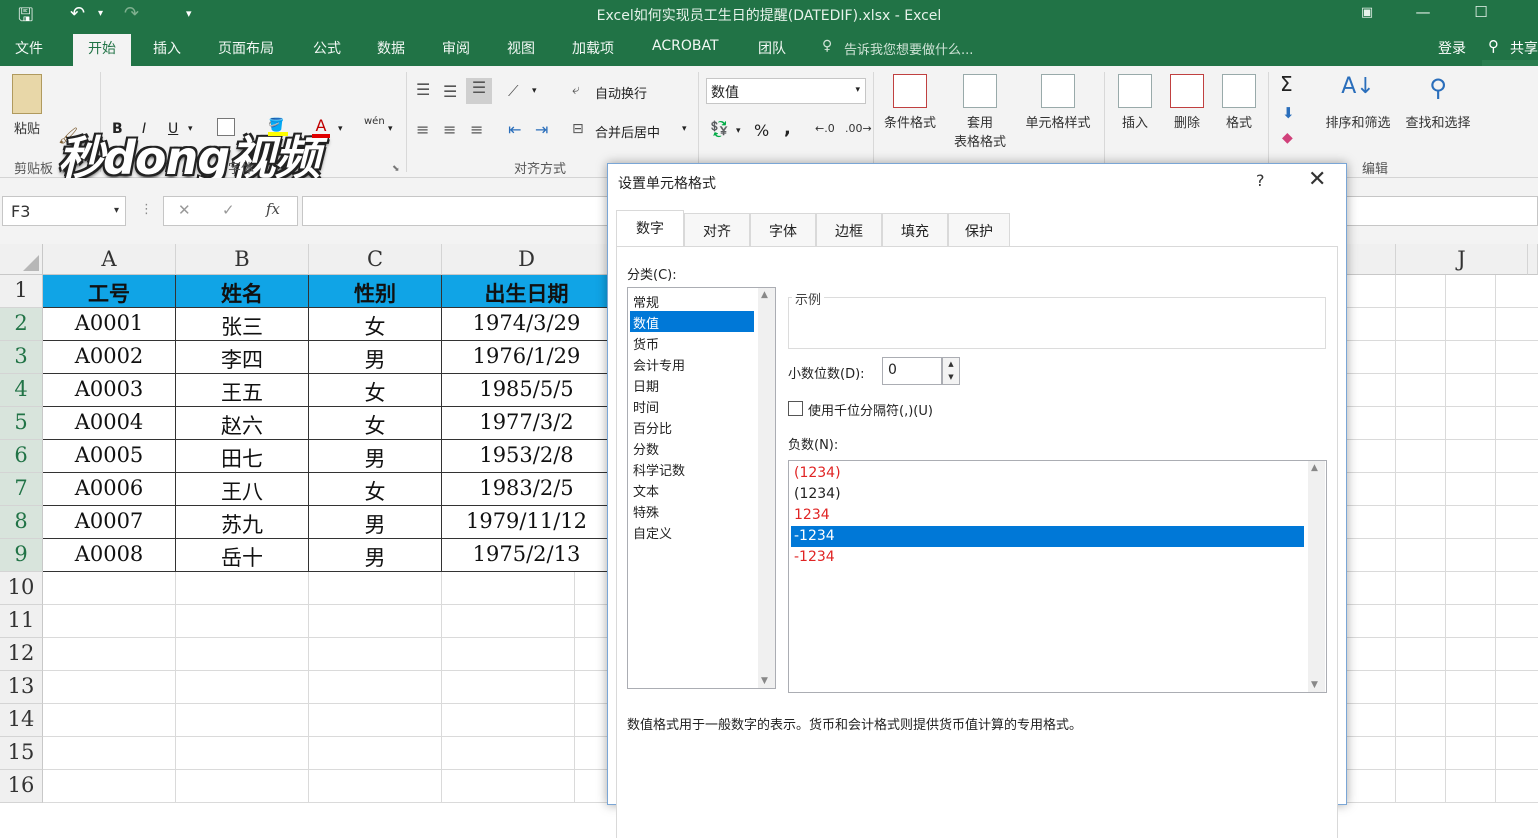  I want to click on merge-center-button: 合并后居中, so click(627, 131).